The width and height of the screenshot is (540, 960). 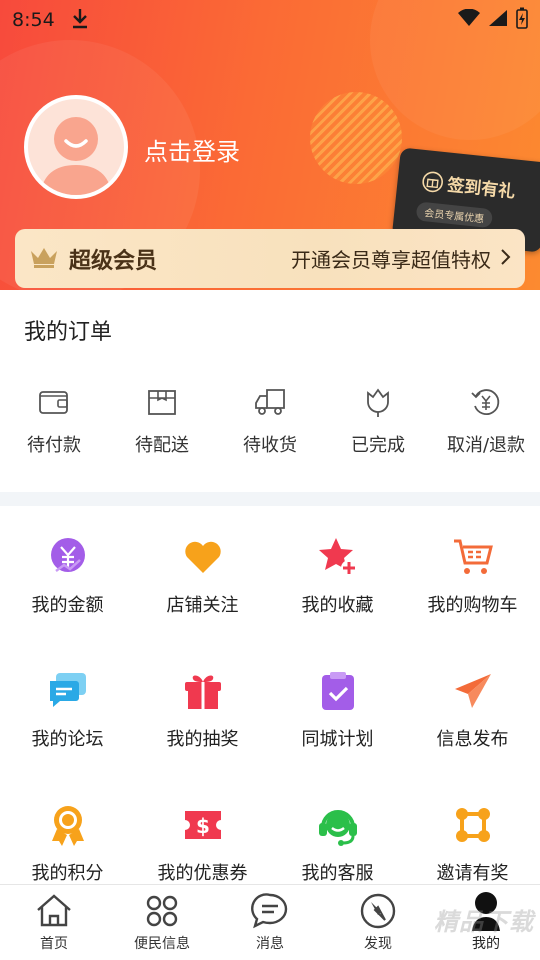 I want to click on checkin-title-row: 签到有礼, so click(x=468, y=185).